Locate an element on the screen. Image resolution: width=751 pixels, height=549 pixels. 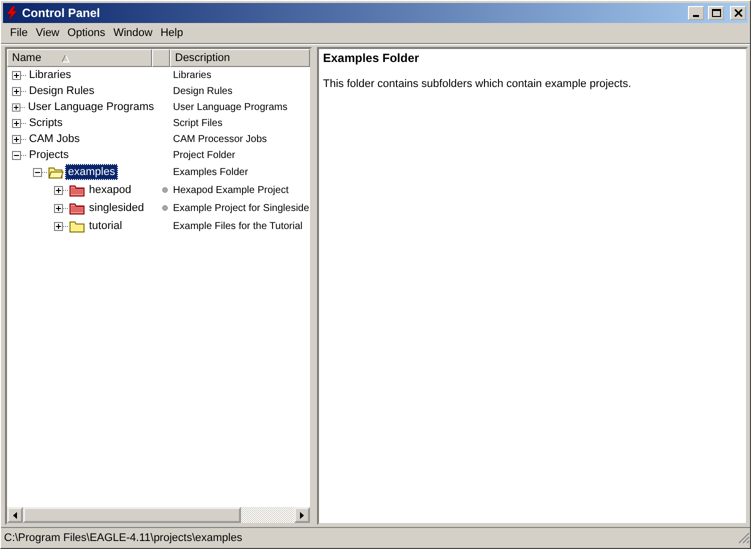
detail-text: This folder contains subfolders which contain example projects. is located at coordinates (477, 84).